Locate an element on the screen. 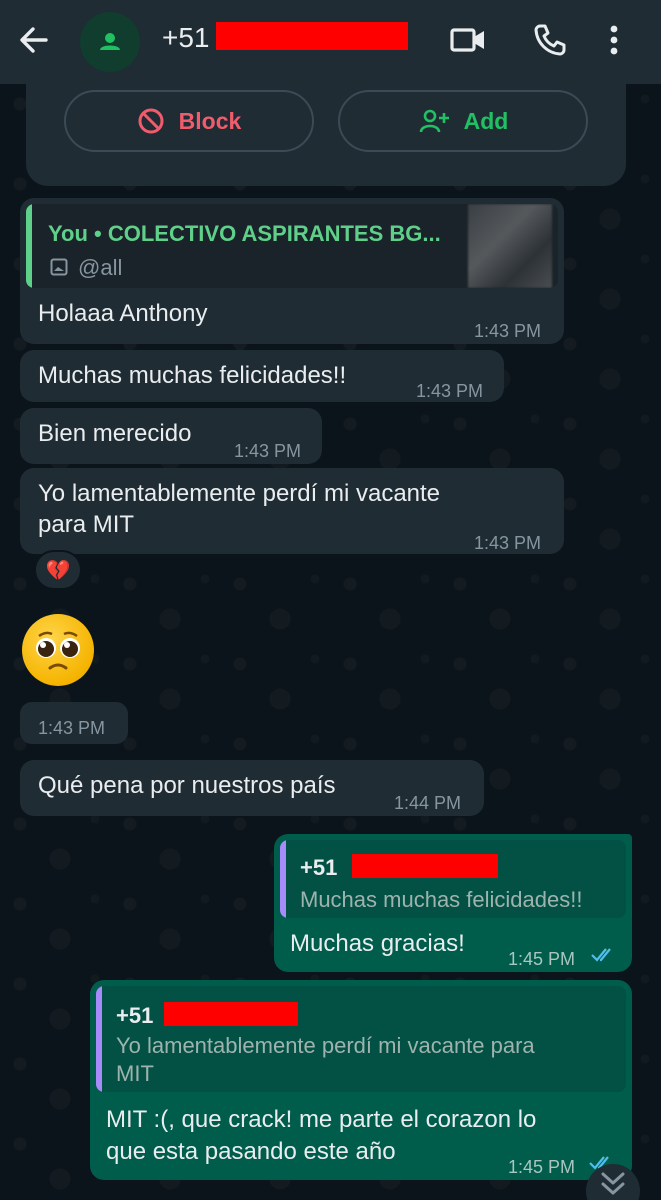  block-label: Block is located at coordinates (210, 120).